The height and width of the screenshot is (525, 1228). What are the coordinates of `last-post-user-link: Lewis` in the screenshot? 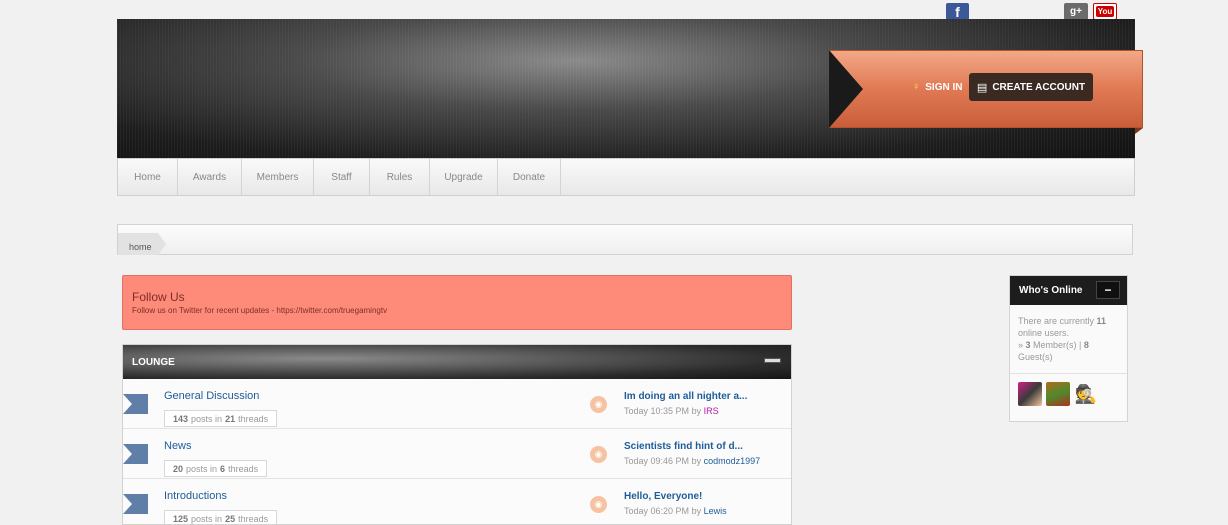 It's located at (715, 511).